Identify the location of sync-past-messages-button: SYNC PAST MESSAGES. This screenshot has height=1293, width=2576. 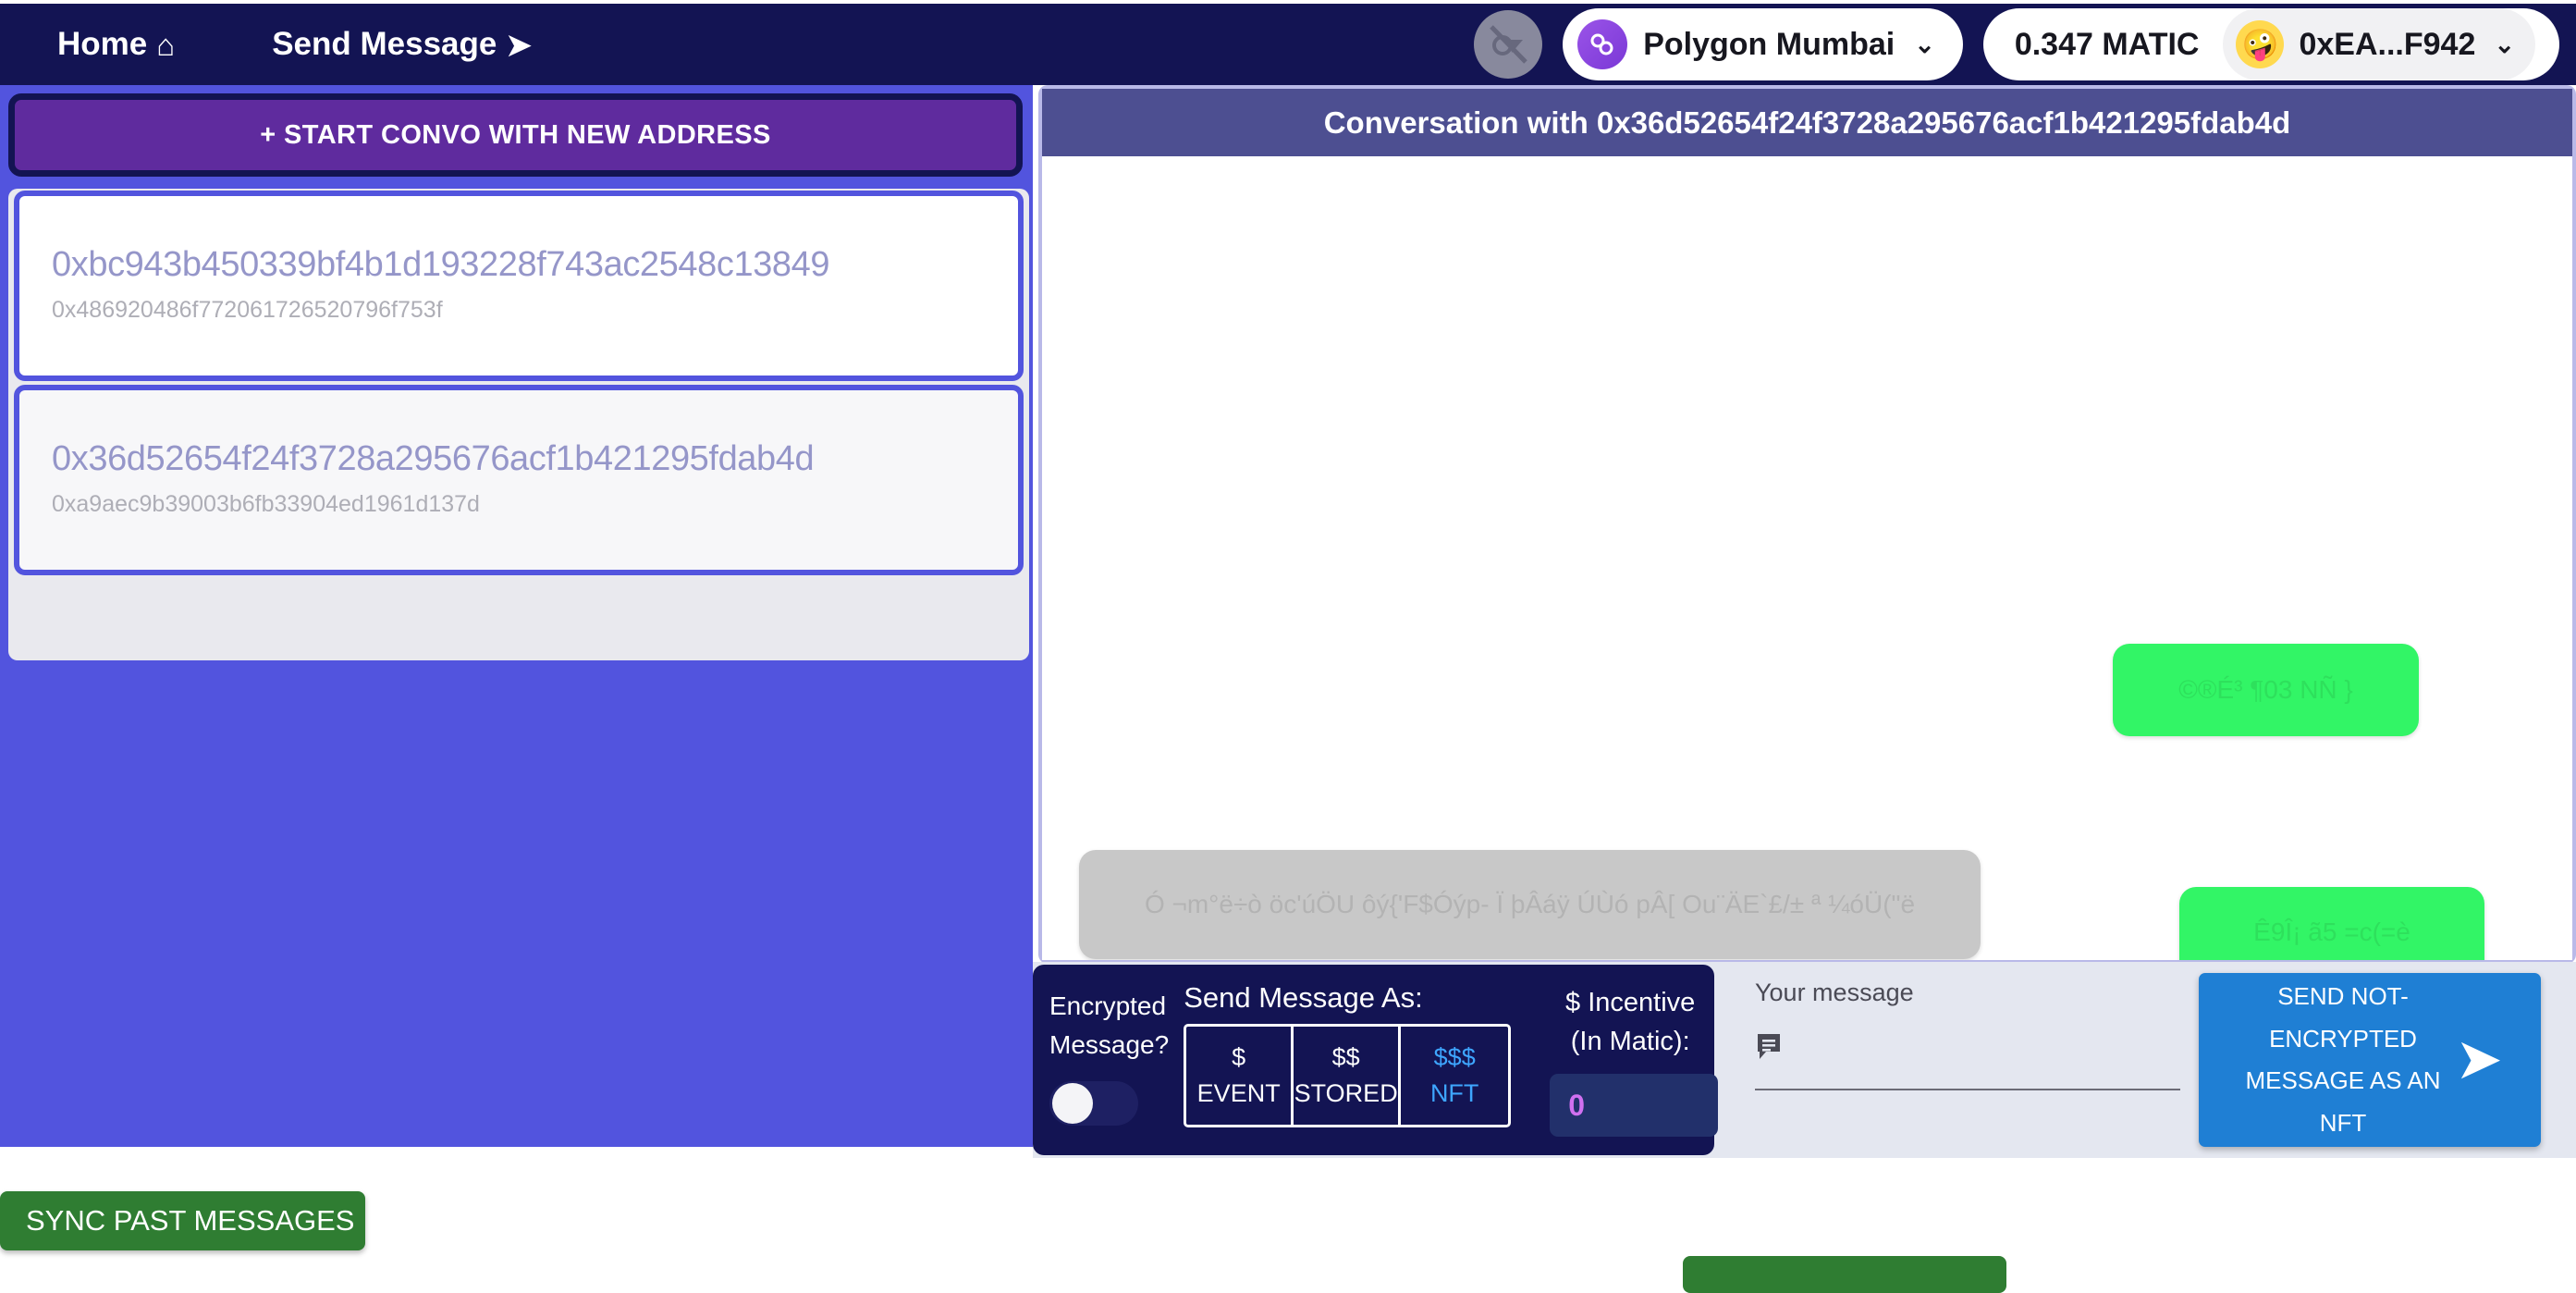
(182, 1221).